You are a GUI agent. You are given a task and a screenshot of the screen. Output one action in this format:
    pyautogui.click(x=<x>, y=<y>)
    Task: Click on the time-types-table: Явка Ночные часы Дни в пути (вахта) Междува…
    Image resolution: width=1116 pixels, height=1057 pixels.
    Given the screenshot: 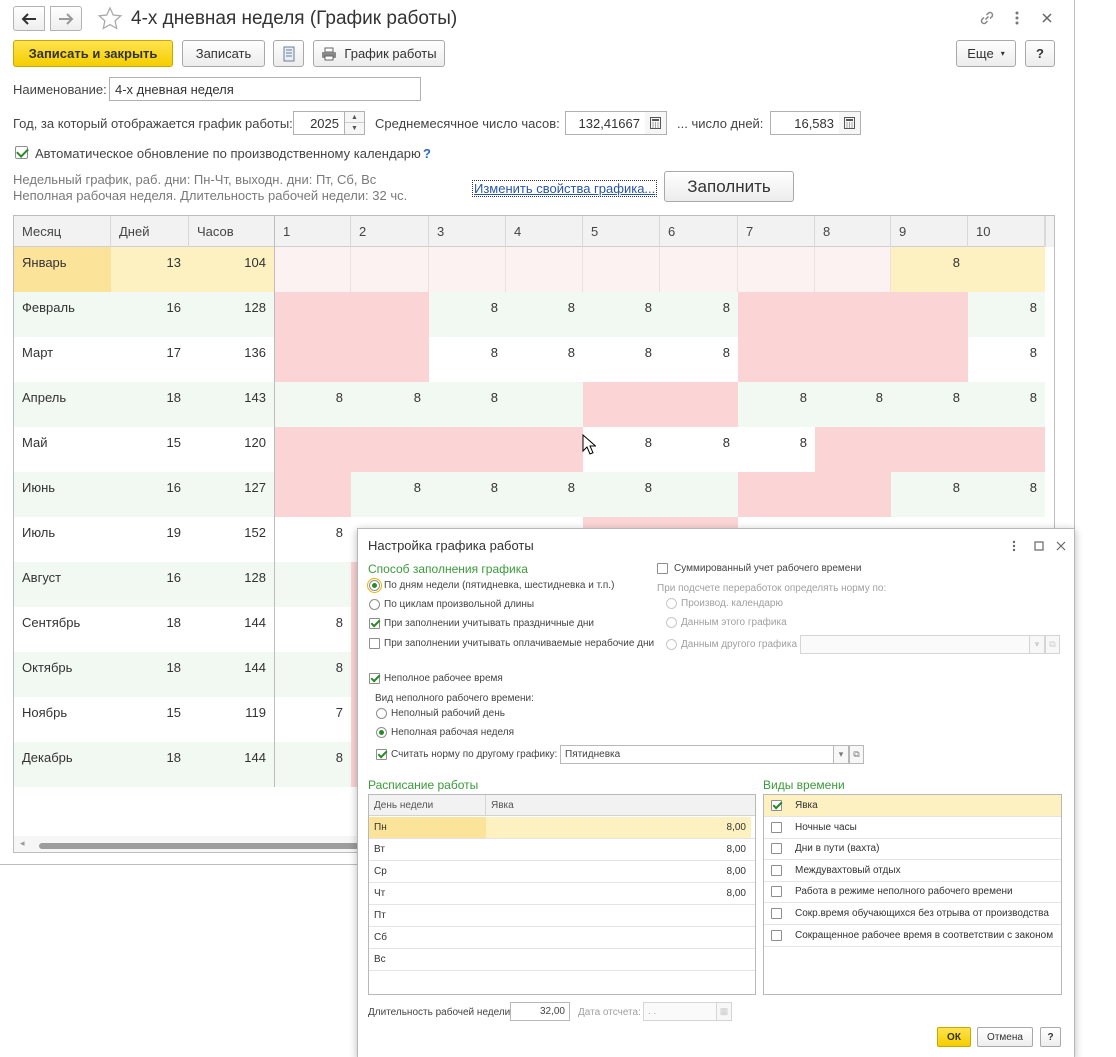 What is the action you would take?
    pyautogui.click(x=912, y=894)
    